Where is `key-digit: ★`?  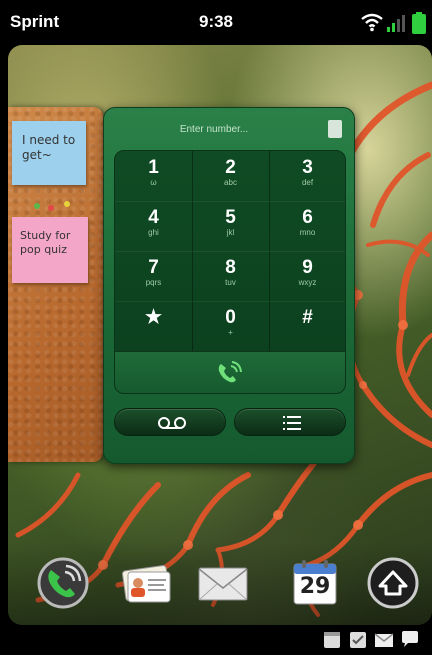
key-digit: ★ is located at coordinates (153, 317).